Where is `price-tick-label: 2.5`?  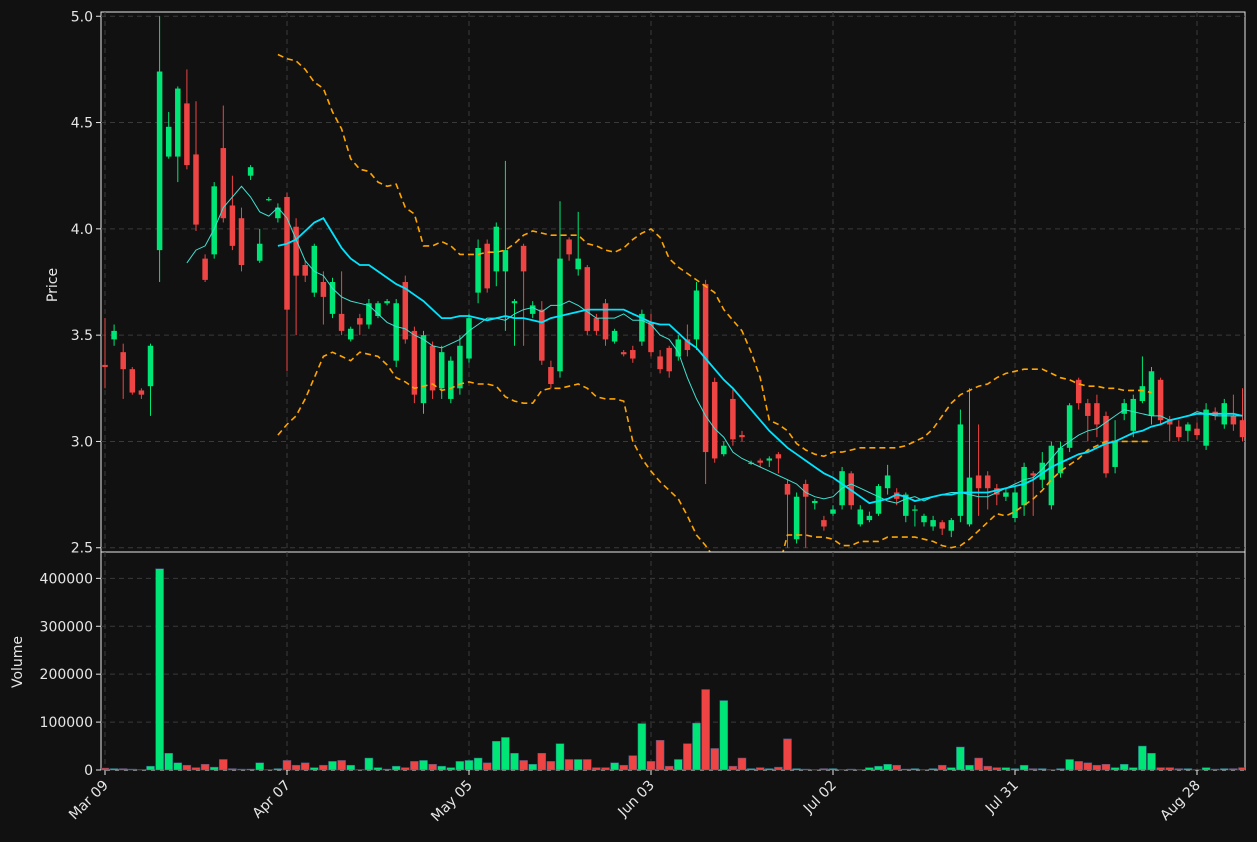 price-tick-label: 2.5 is located at coordinates (82, 549).